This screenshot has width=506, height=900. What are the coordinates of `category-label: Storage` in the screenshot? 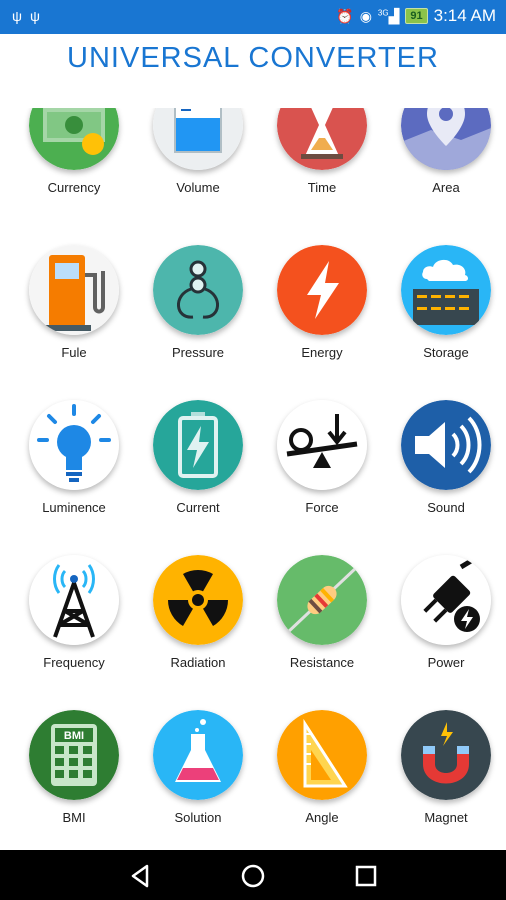 It's located at (446, 352).